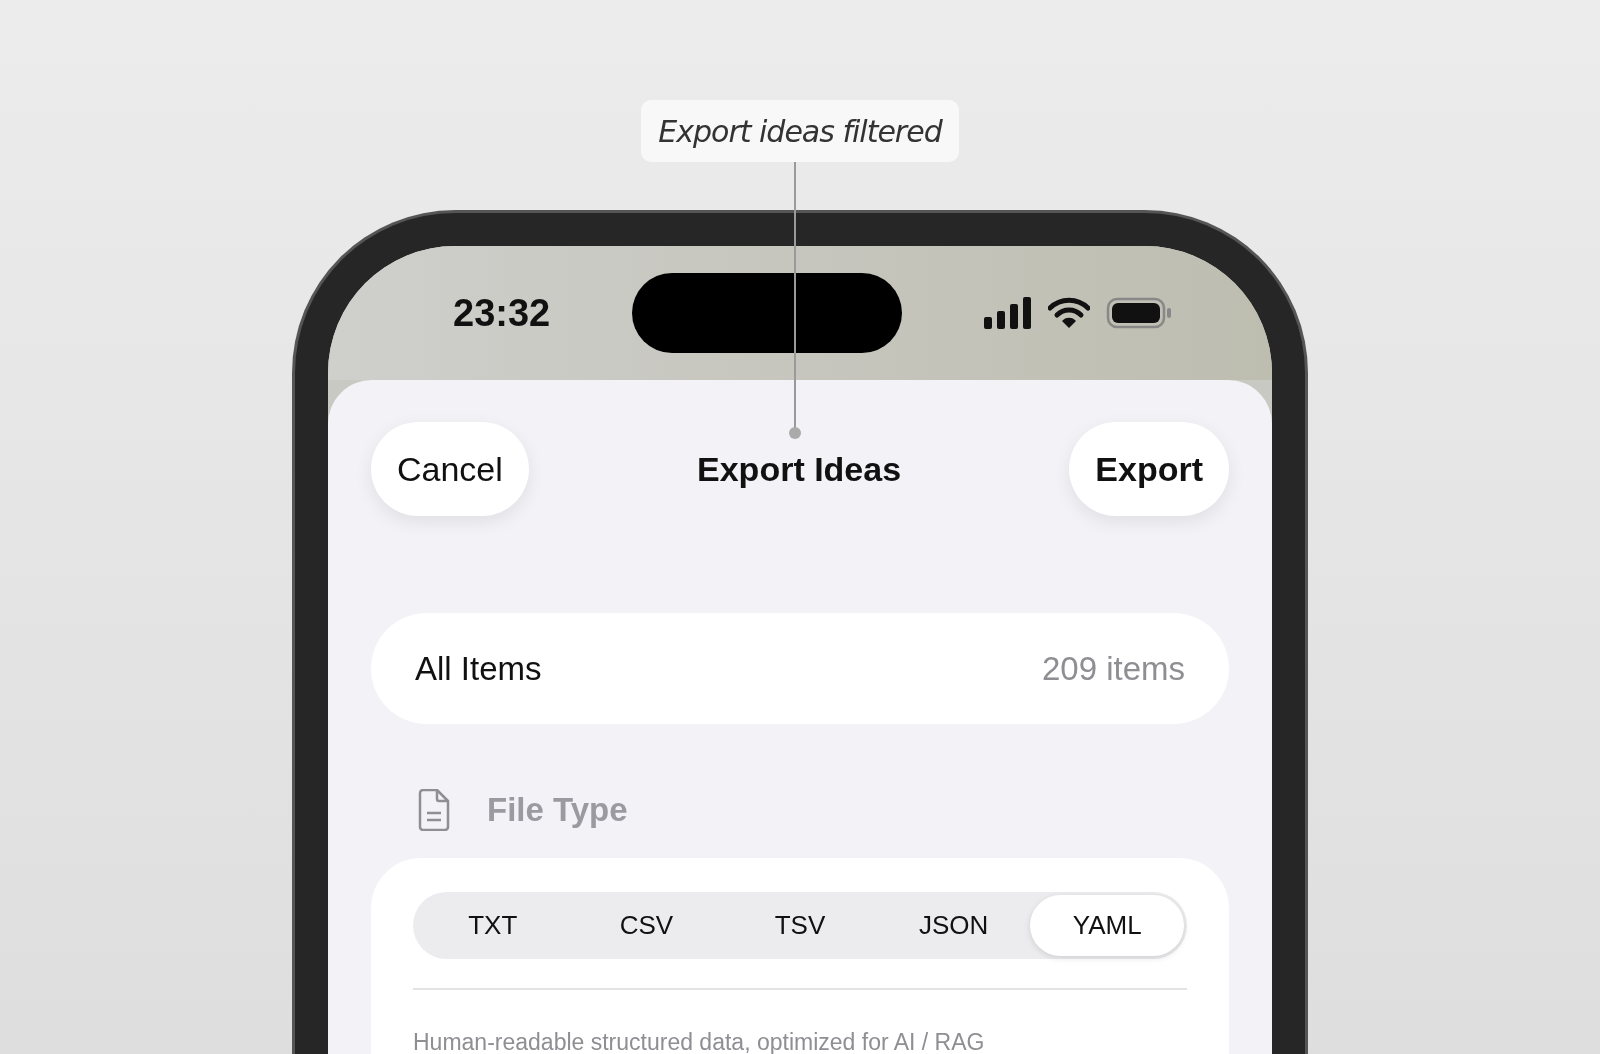 The width and height of the screenshot is (1600, 1054). Describe the element at coordinates (450, 469) in the screenshot. I see `cancel-button: Cancel` at that location.